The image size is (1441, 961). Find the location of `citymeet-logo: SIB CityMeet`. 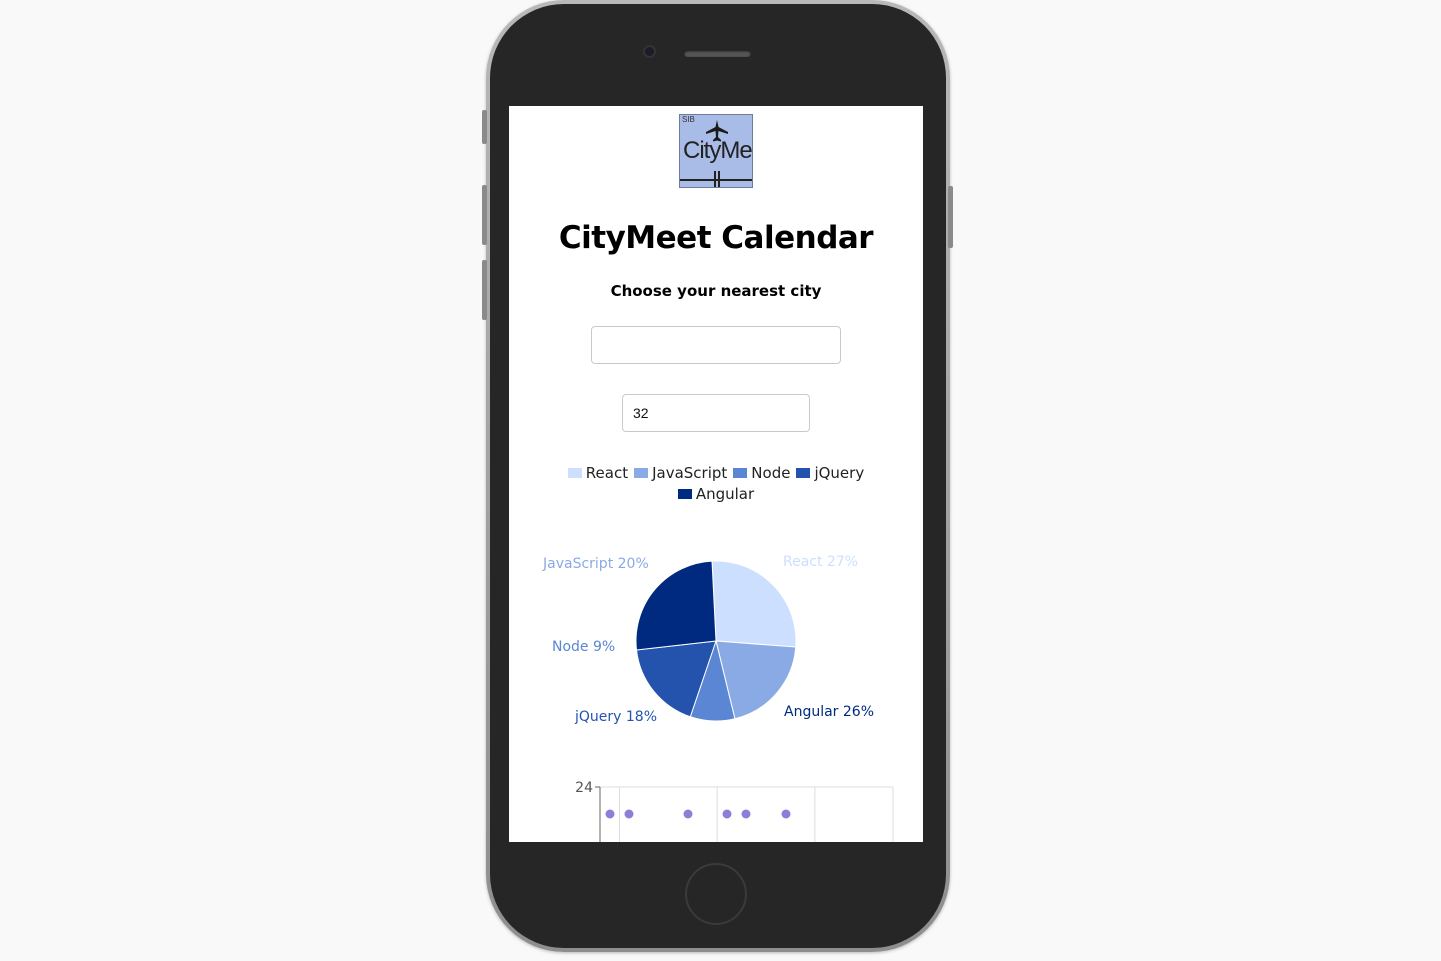

citymeet-logo: SIB CityMeet is located at coordinates (716, 151).